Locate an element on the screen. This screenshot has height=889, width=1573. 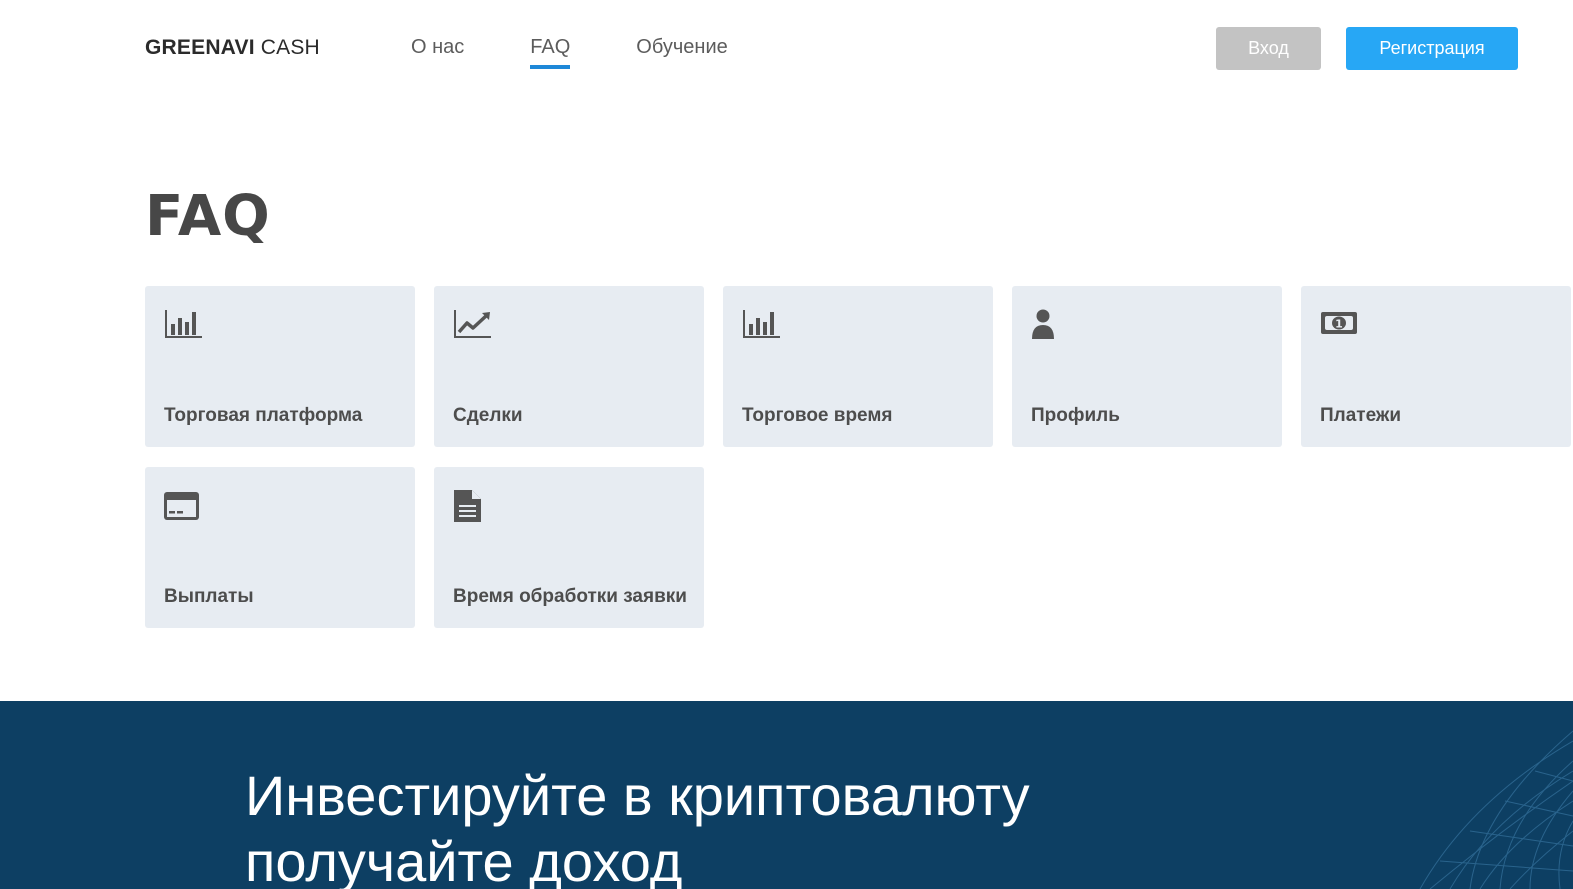
nav-item-about: О нас is located at coordinates (437, 50).